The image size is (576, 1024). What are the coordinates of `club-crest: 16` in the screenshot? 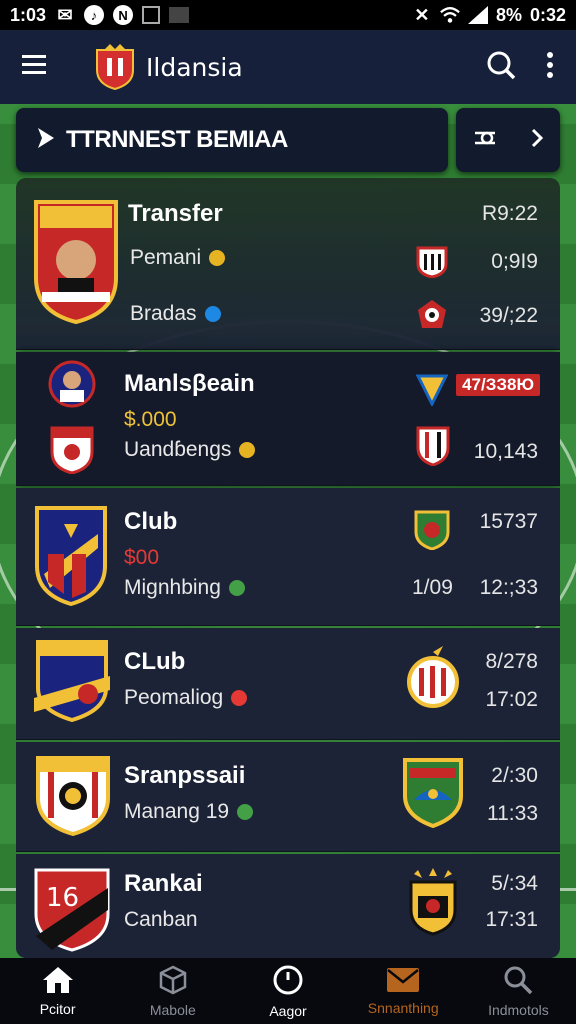 It's located at (72, 911).